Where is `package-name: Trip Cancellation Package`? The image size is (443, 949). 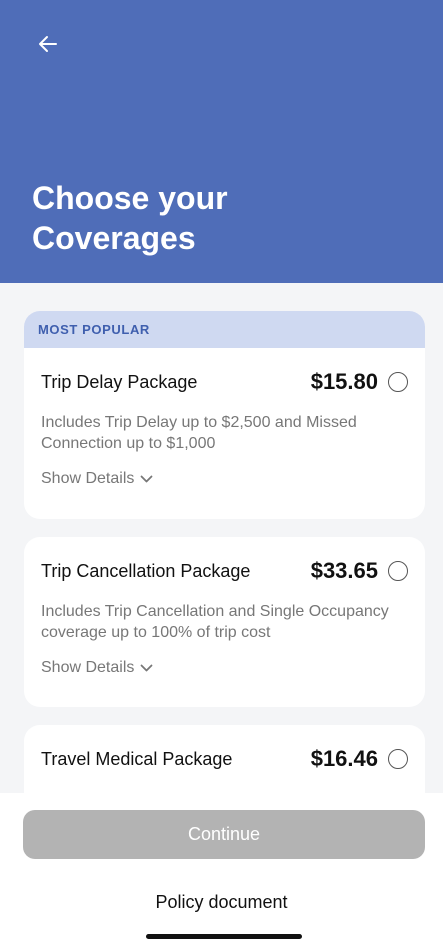
package-name: Trip Cancellation Package is located at coordinates (146, 570).